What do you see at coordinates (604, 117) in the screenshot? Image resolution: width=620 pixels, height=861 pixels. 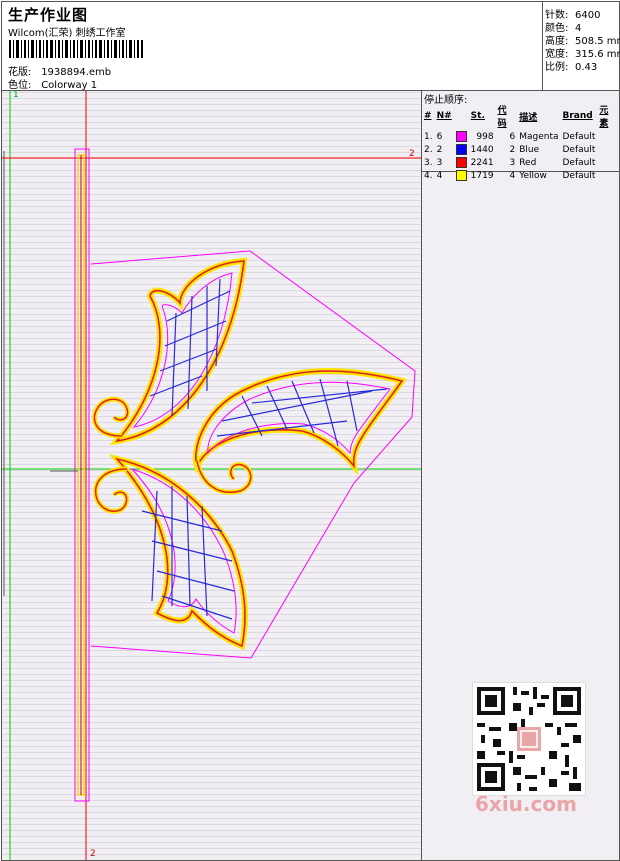 I see `col-header: 元素` at bounding box center [604, 117].